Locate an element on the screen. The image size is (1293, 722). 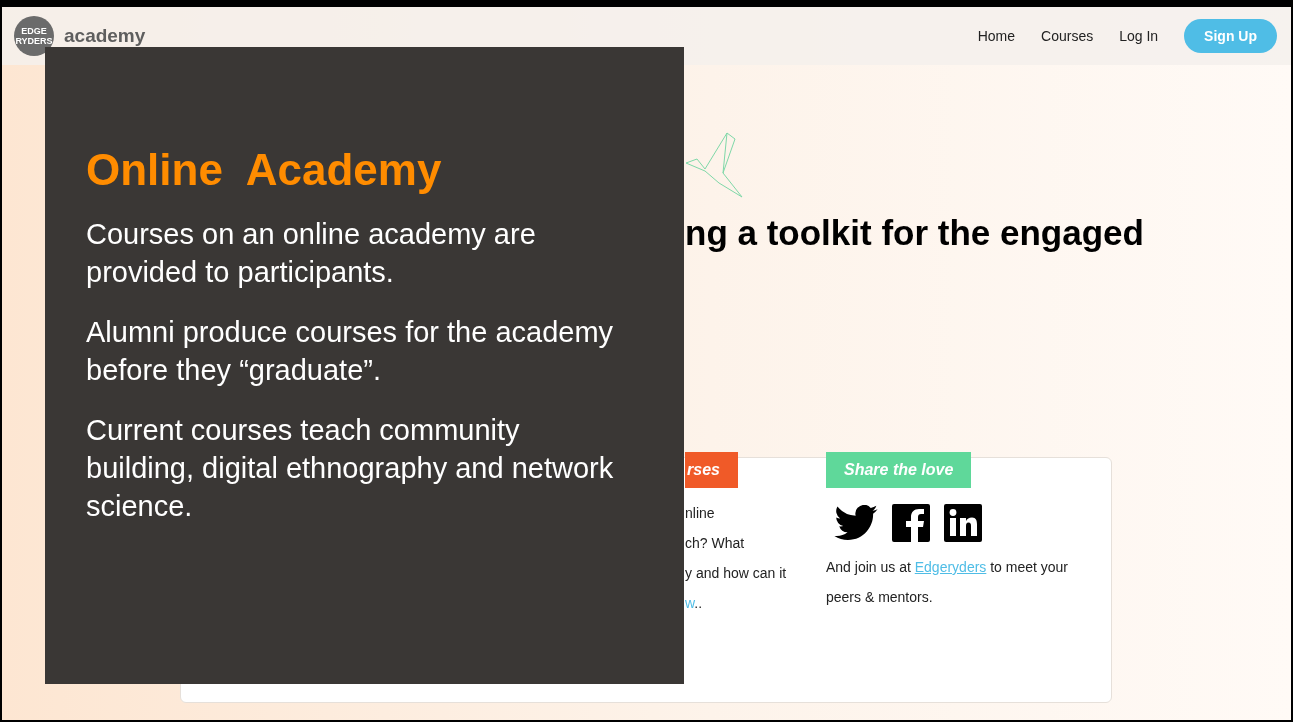
text-line: .. is located at coordinates (698, 603).